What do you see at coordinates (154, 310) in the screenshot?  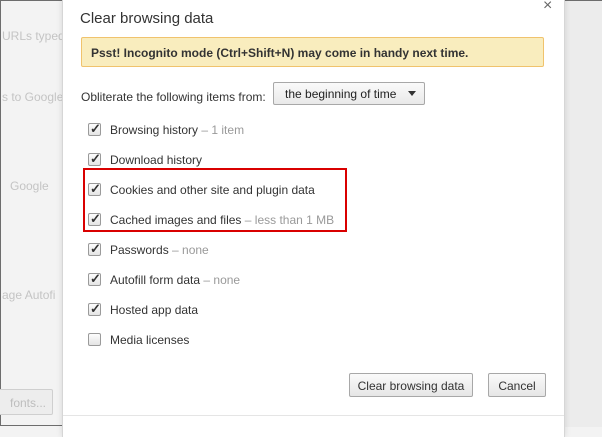 I see `item-label: Hosted app data` at bounding box center [154, 310].